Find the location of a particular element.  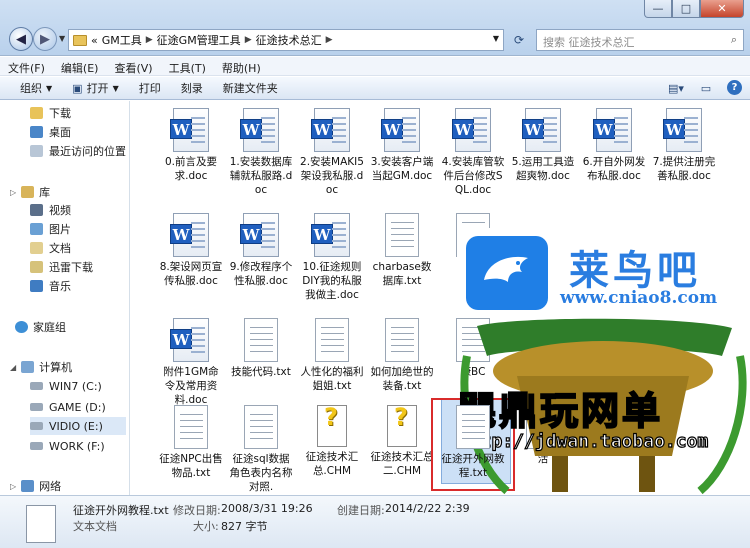

print-button: 打印 is located at coordinates (150, 88).